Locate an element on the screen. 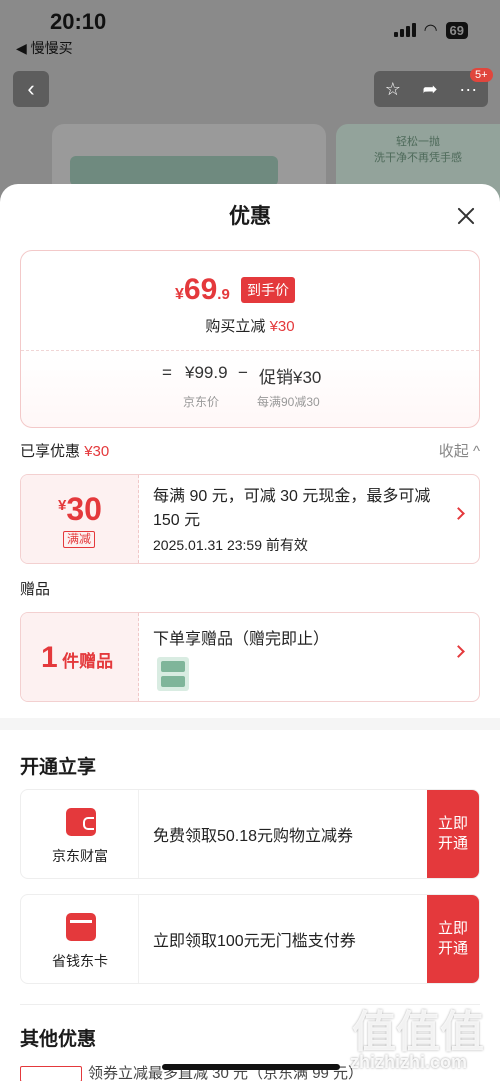 Image resolution: width=500 pixels, height=1081 pixels. formula-jd-price-label: 京东价 is located at coordinates (201, 402).